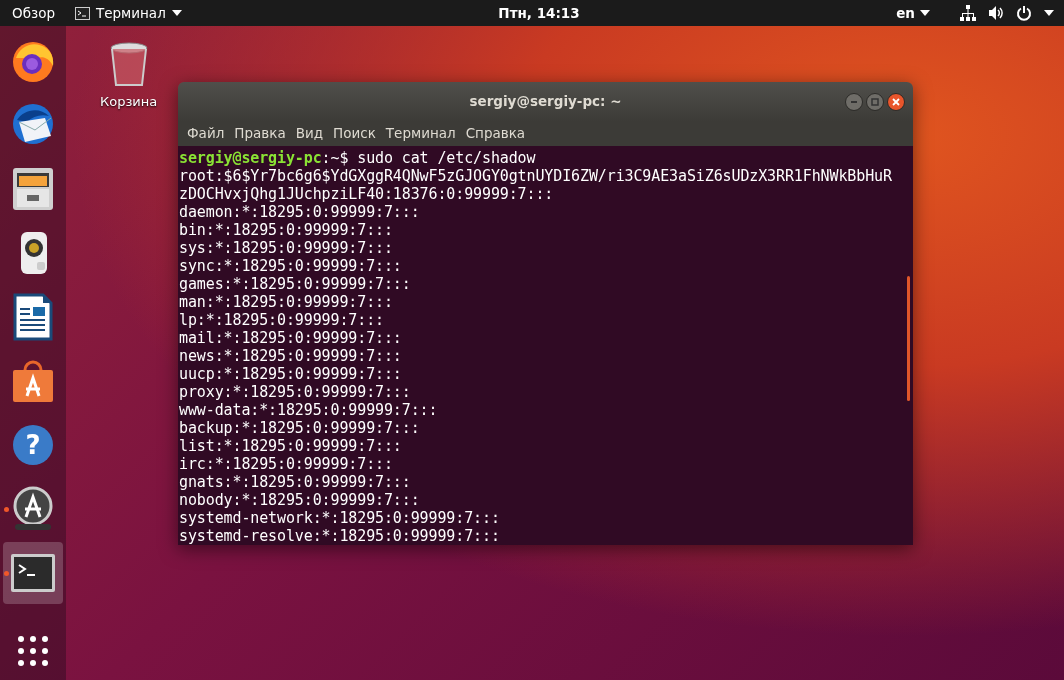 This screenshot has height=680, width=1064. What do you see at coordinates (295, 284) in the screenshot?
I see `output-line: games:*:18295:0:99999:7:::` at bounding box center [295, 284].